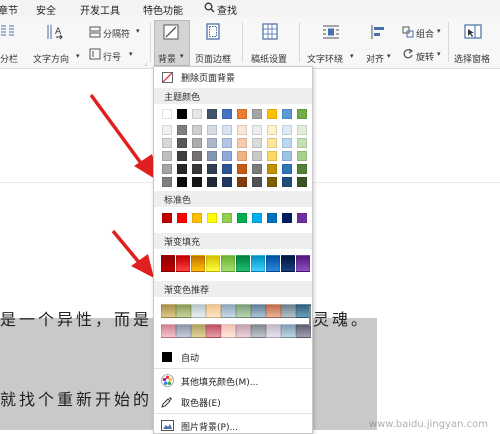  I want to click on text-wrap-icon, so click(331, 33).